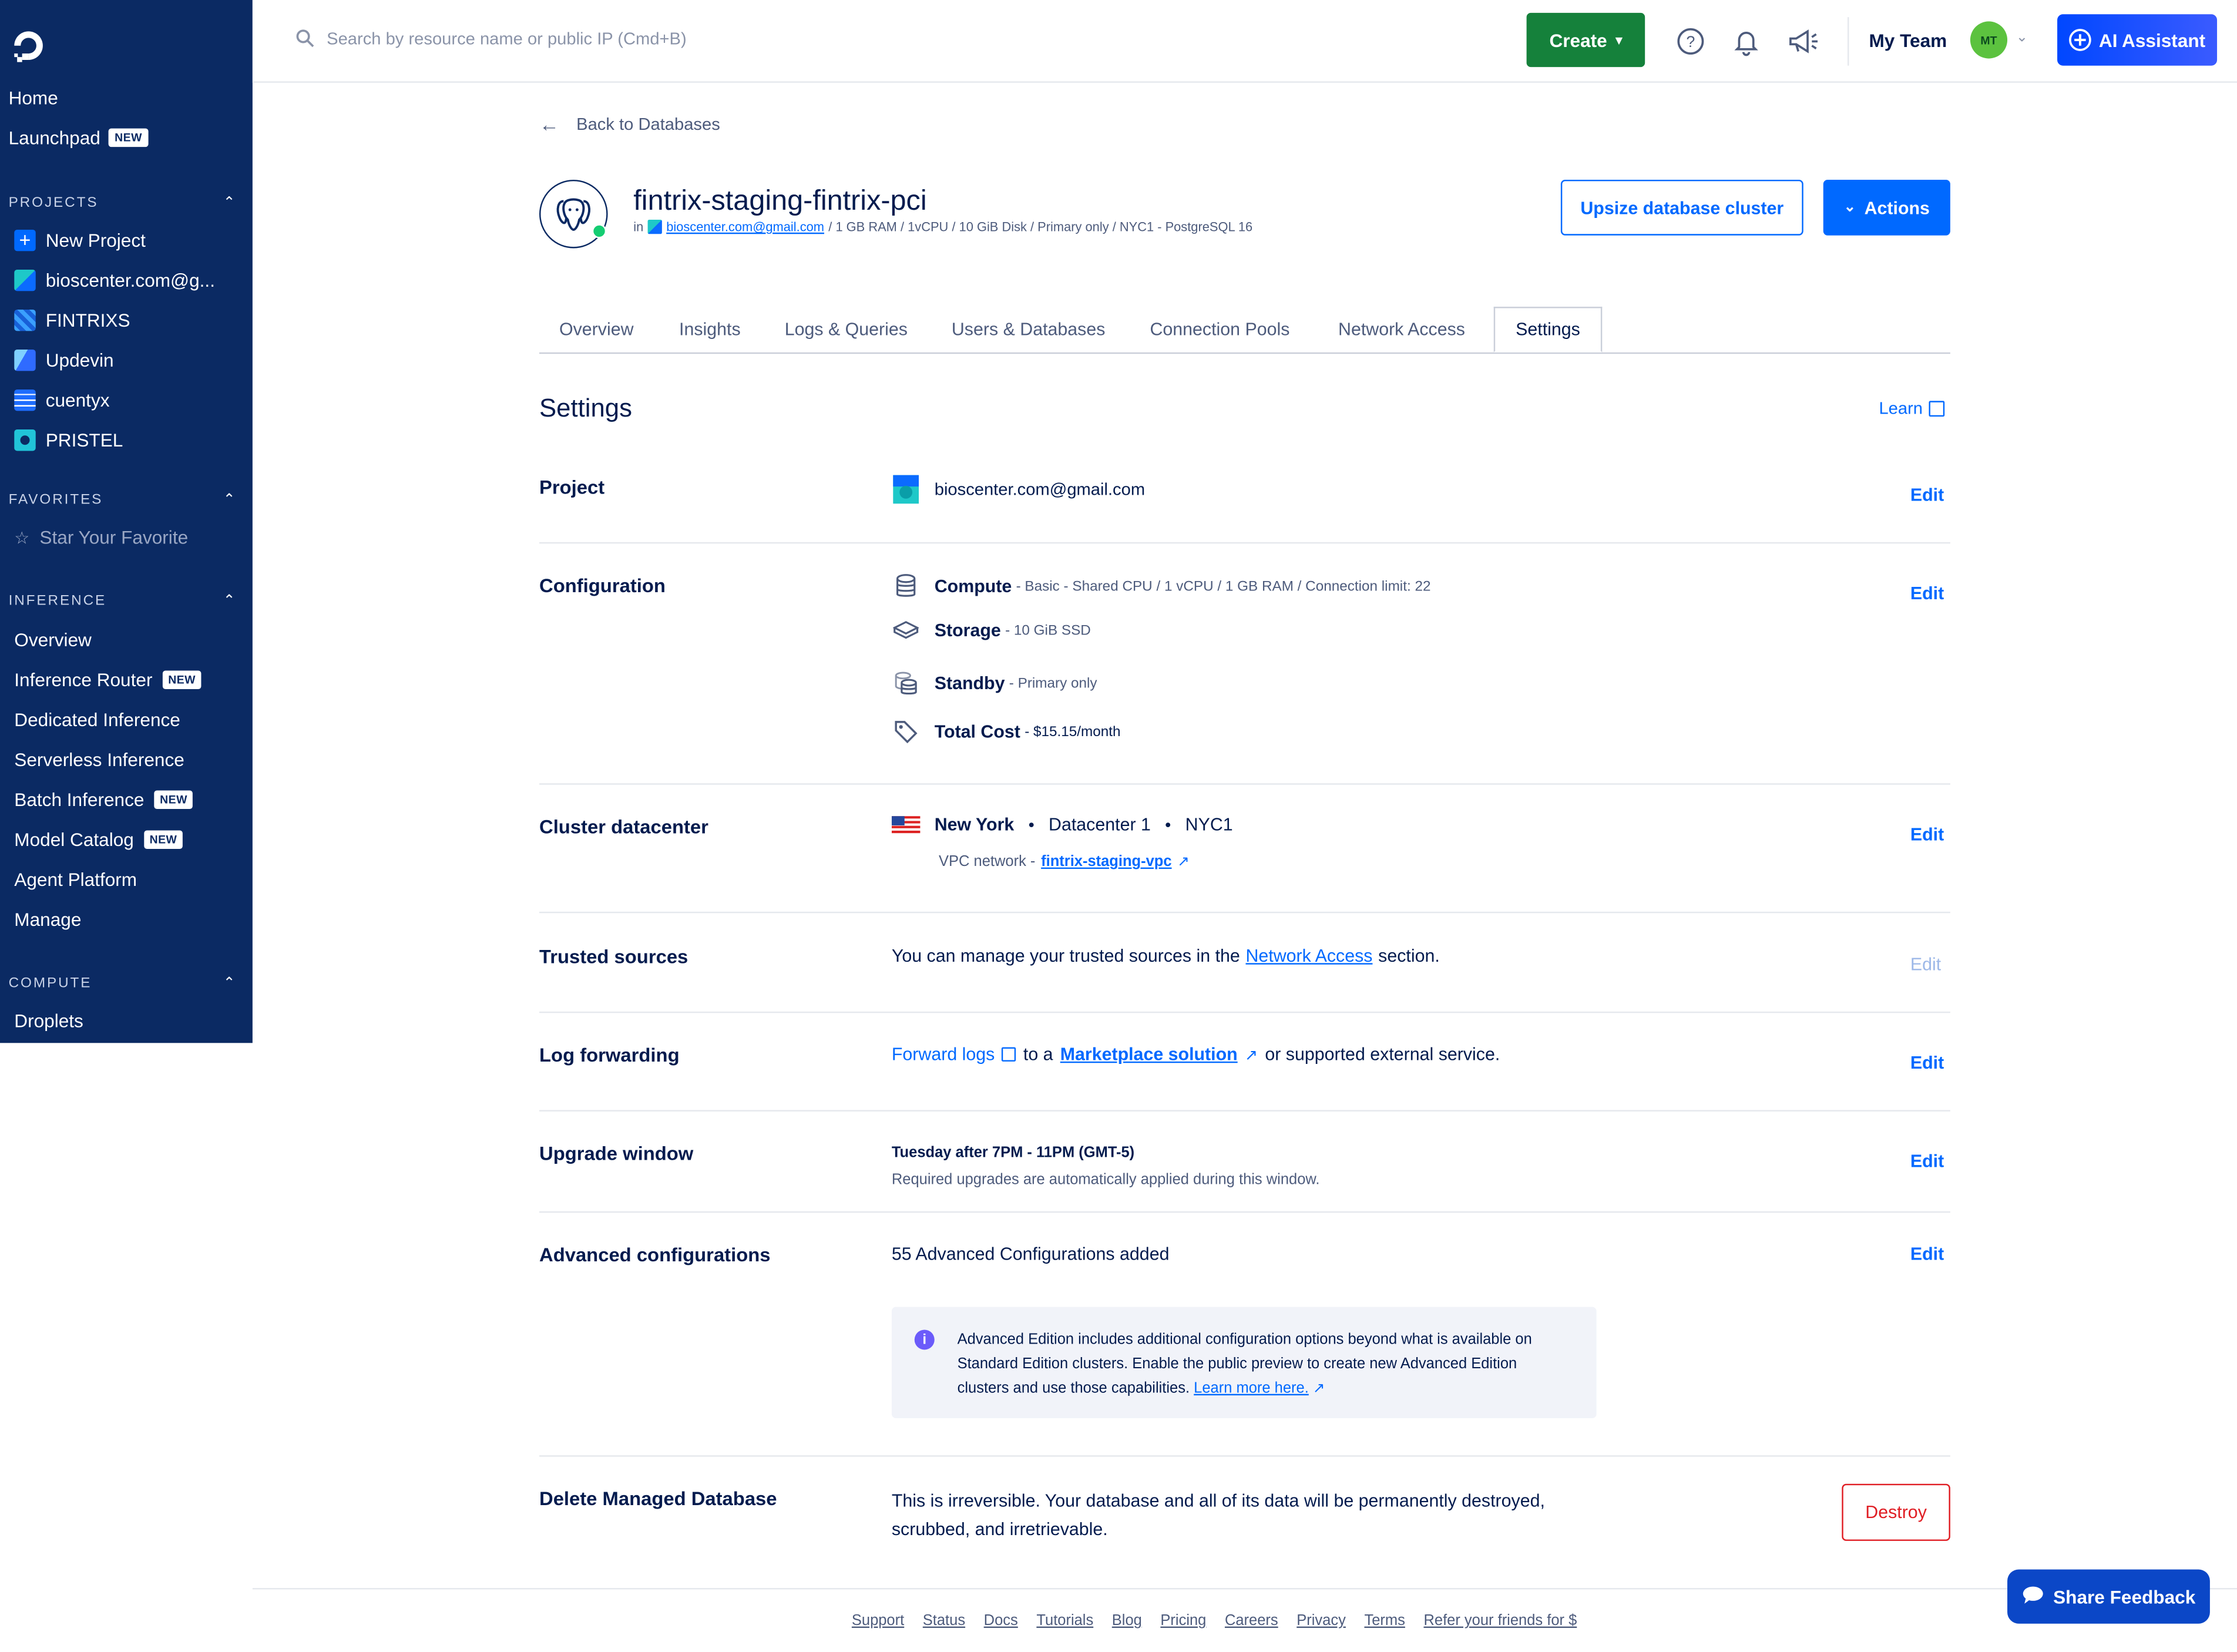  What do you see at coordinates (2080, 40) in the screenshot?
I see `sparkle-plus-icon` at bounding box center [2080, 40].